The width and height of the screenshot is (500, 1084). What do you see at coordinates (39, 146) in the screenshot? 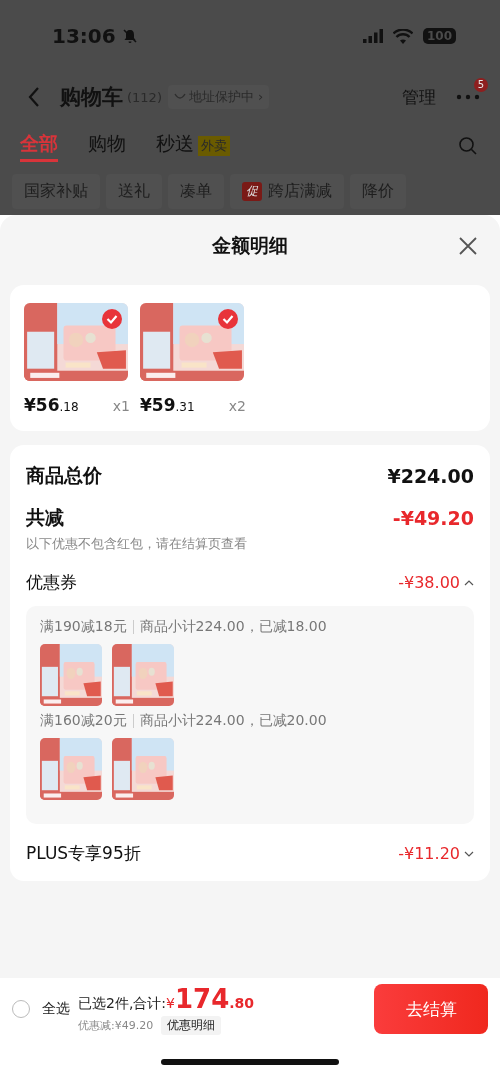
I see `cart-tab: 全部` at bounding box center [39, 146].